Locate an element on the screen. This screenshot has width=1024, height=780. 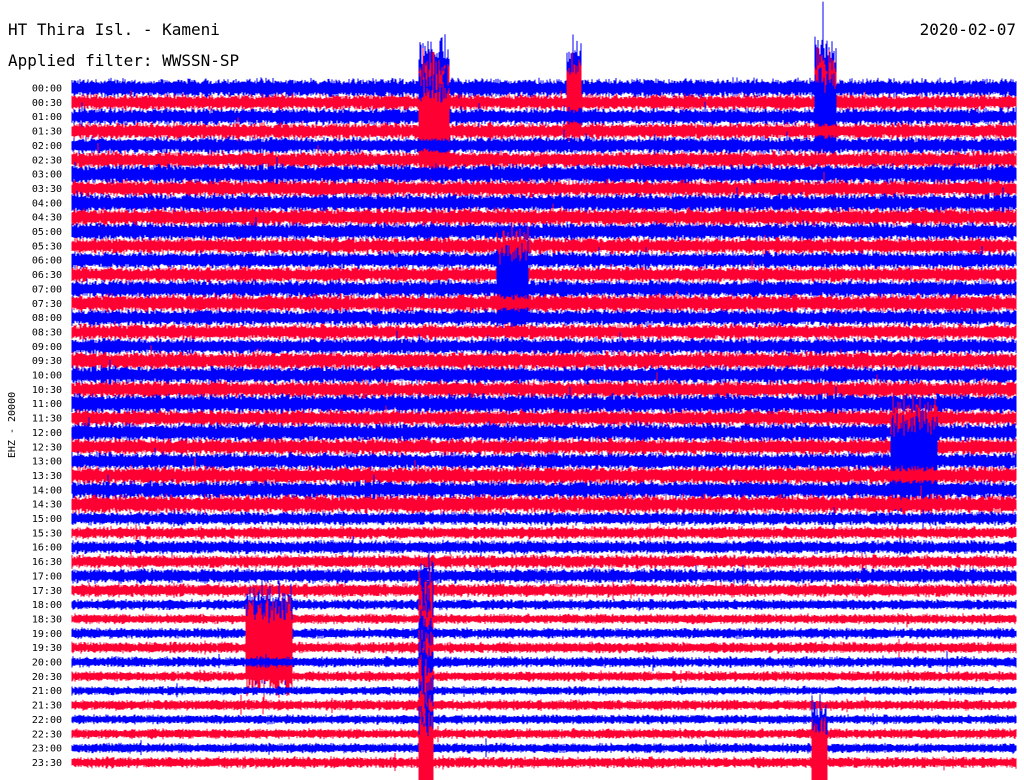
time-tick-label: 23:30 is located at coordinates (47, 763).